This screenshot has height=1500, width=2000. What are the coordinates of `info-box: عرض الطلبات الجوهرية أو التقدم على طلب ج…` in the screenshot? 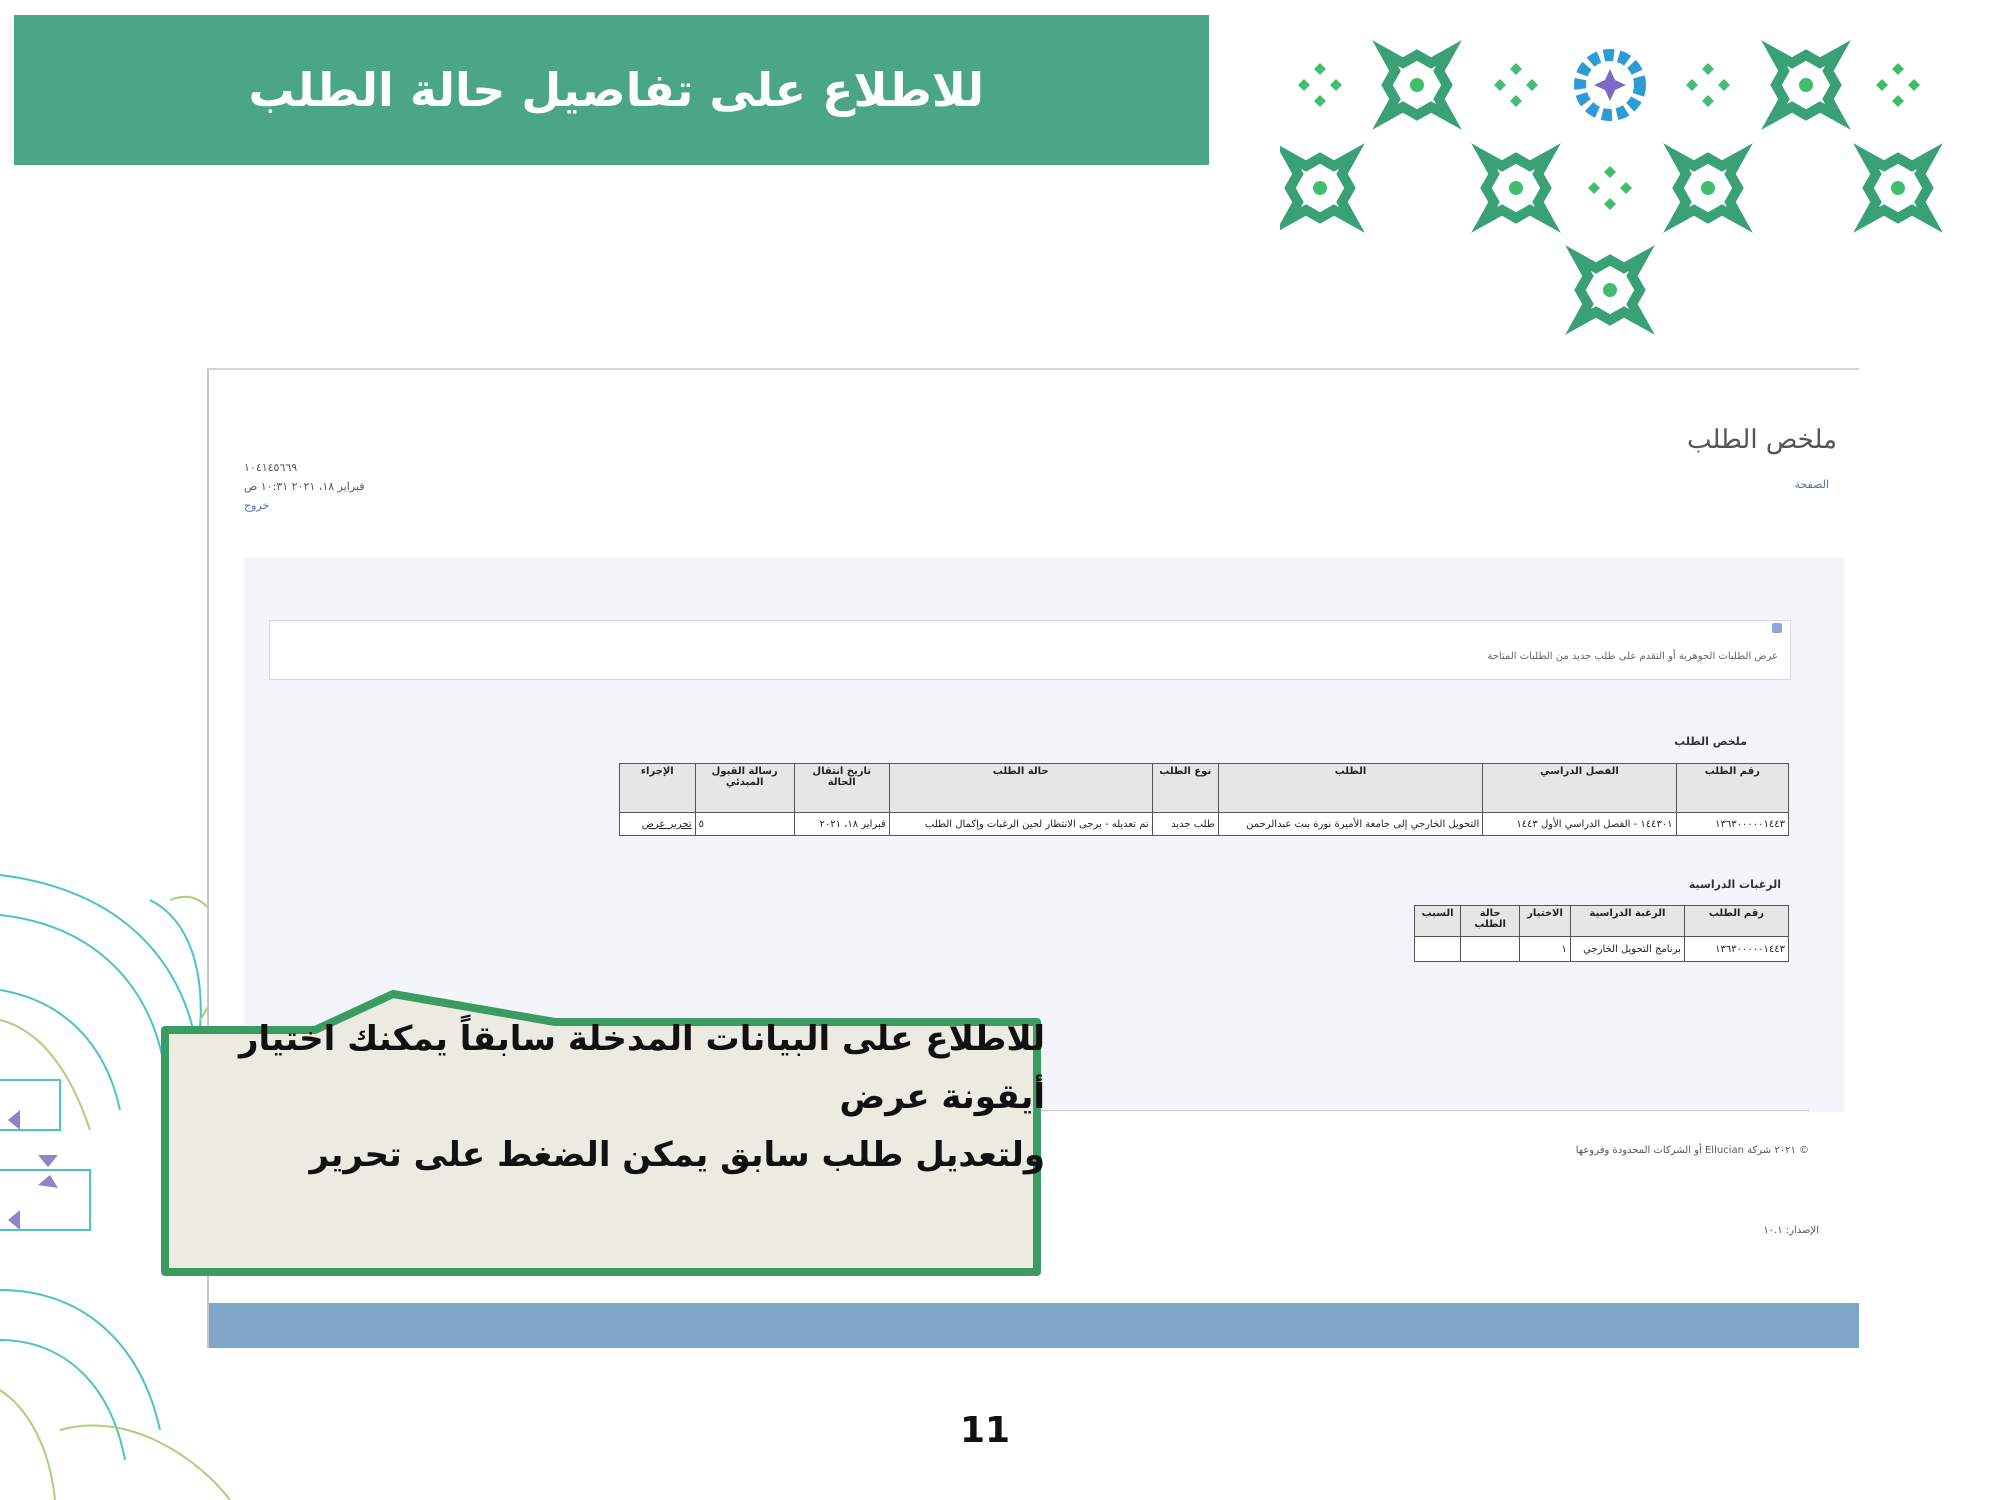 It's located at (1030, 650).